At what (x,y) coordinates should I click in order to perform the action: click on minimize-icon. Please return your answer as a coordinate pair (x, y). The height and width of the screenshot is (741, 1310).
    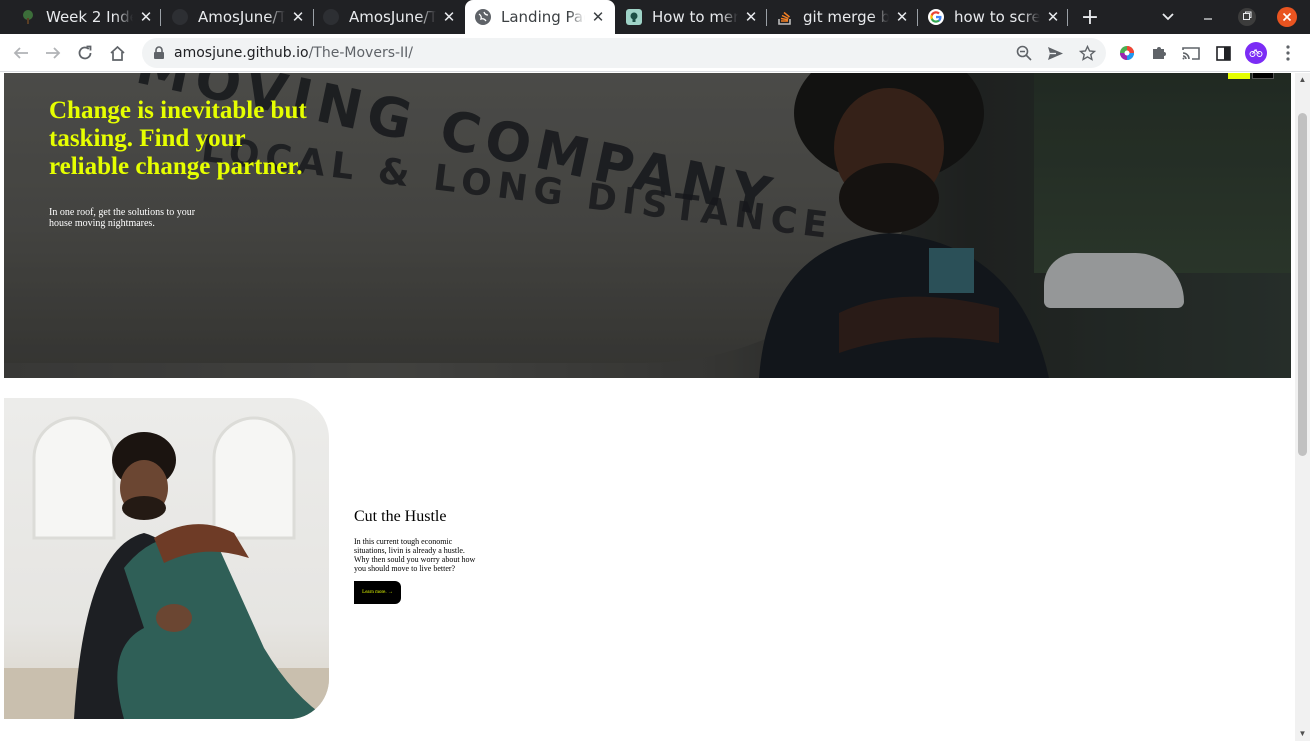
    Looking at the image, I should click on (1208, 19).